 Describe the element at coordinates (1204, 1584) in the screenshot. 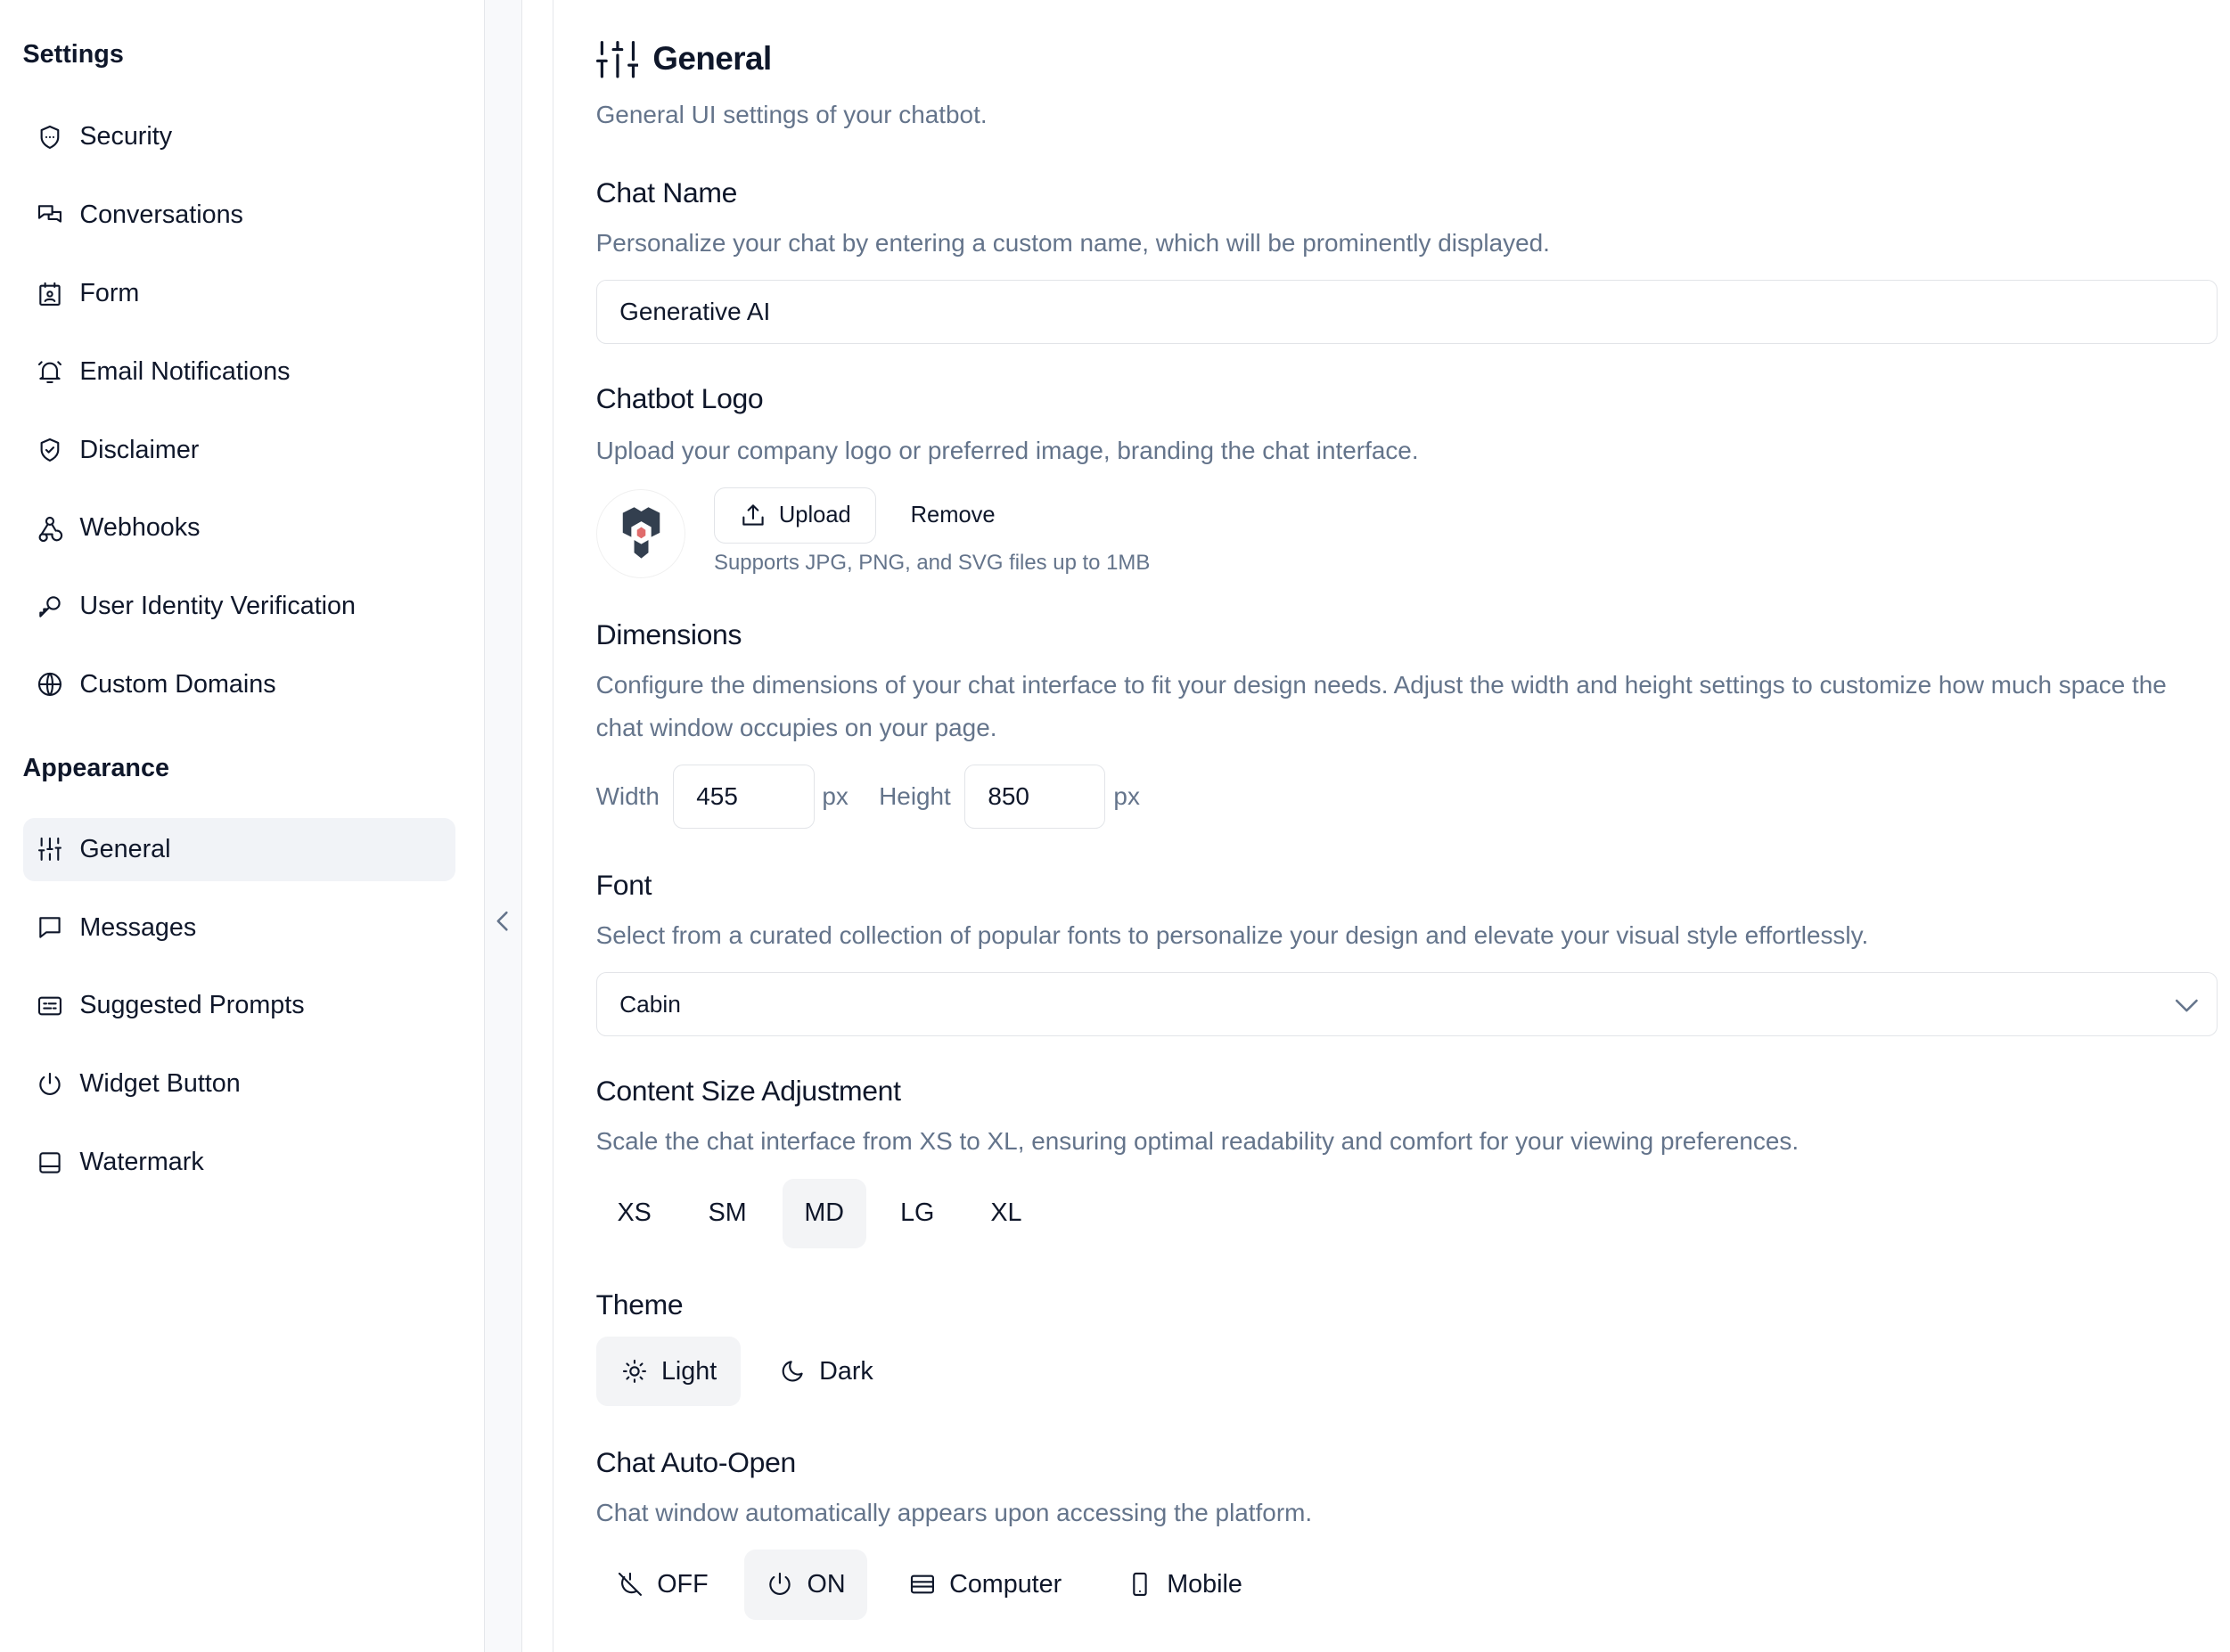

I see `mobile-label: Mobile` at that location.